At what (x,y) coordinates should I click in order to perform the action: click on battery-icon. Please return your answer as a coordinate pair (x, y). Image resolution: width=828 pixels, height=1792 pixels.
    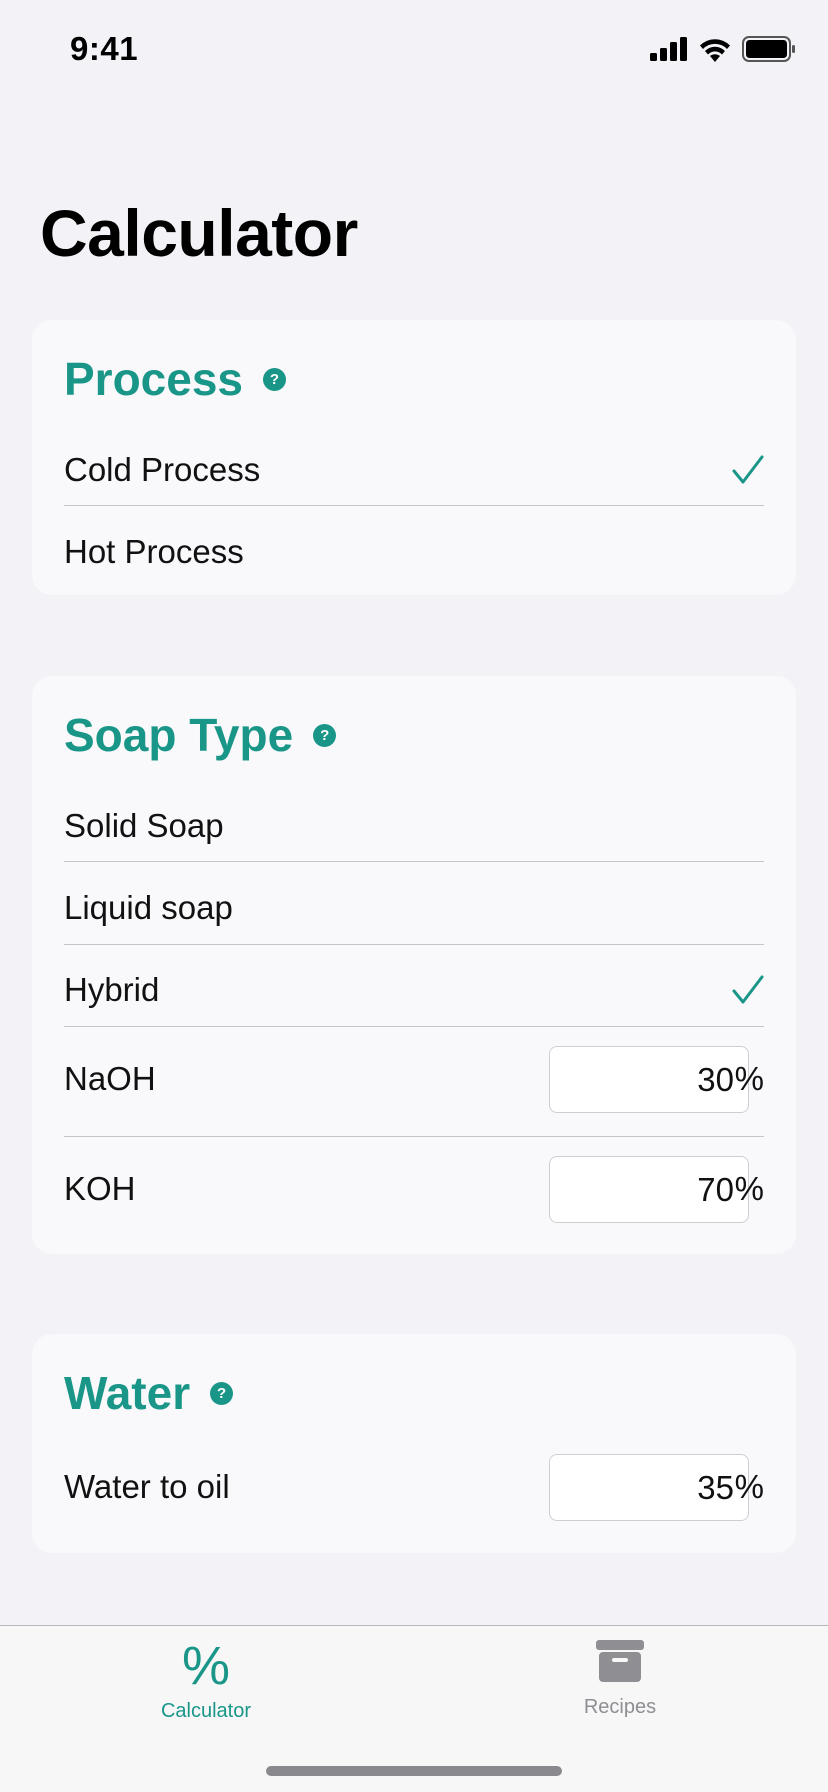
    Looking at the image, I should click on (768, 49).